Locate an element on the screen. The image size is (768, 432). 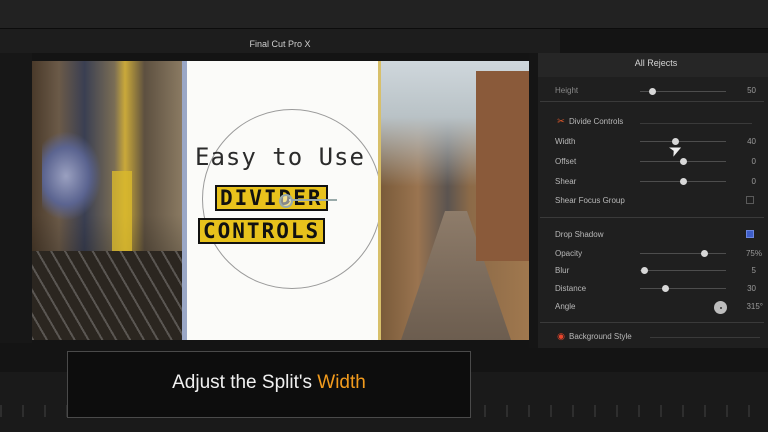
shear-focus-group-checkbox is located at coordinates (750, 200).